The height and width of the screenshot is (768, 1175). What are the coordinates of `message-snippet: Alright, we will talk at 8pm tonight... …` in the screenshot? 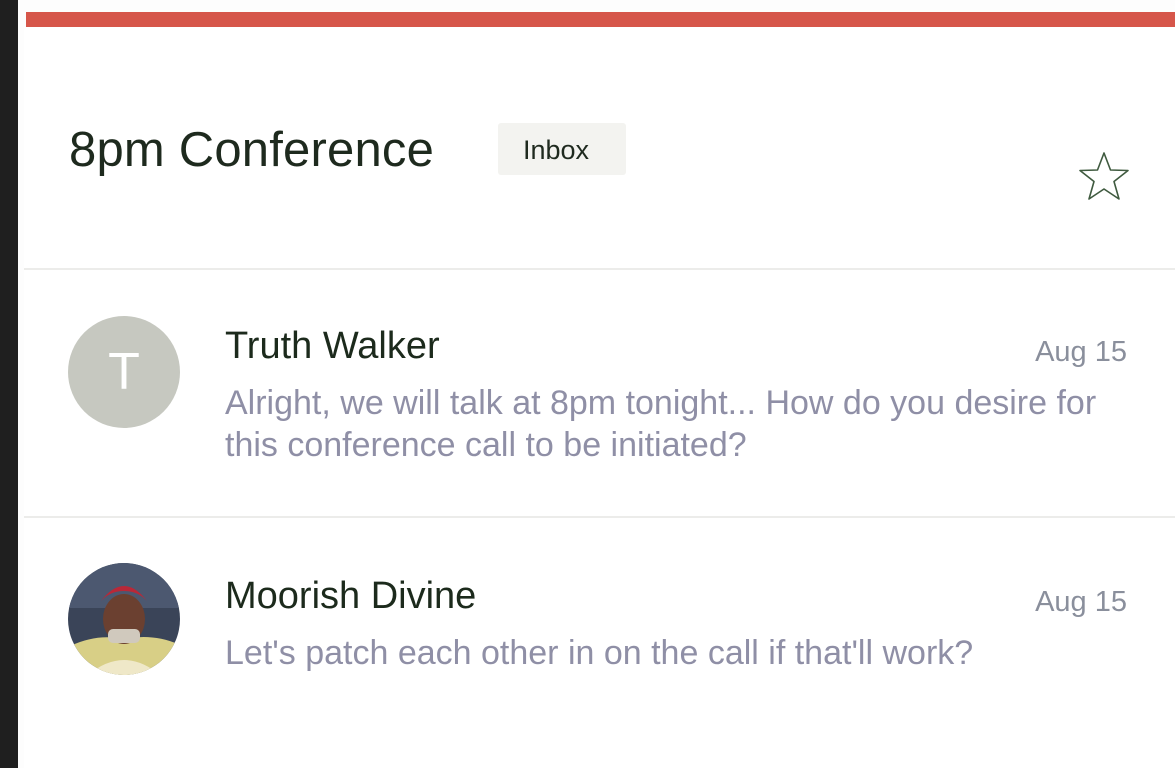 It's located at (661, 424).